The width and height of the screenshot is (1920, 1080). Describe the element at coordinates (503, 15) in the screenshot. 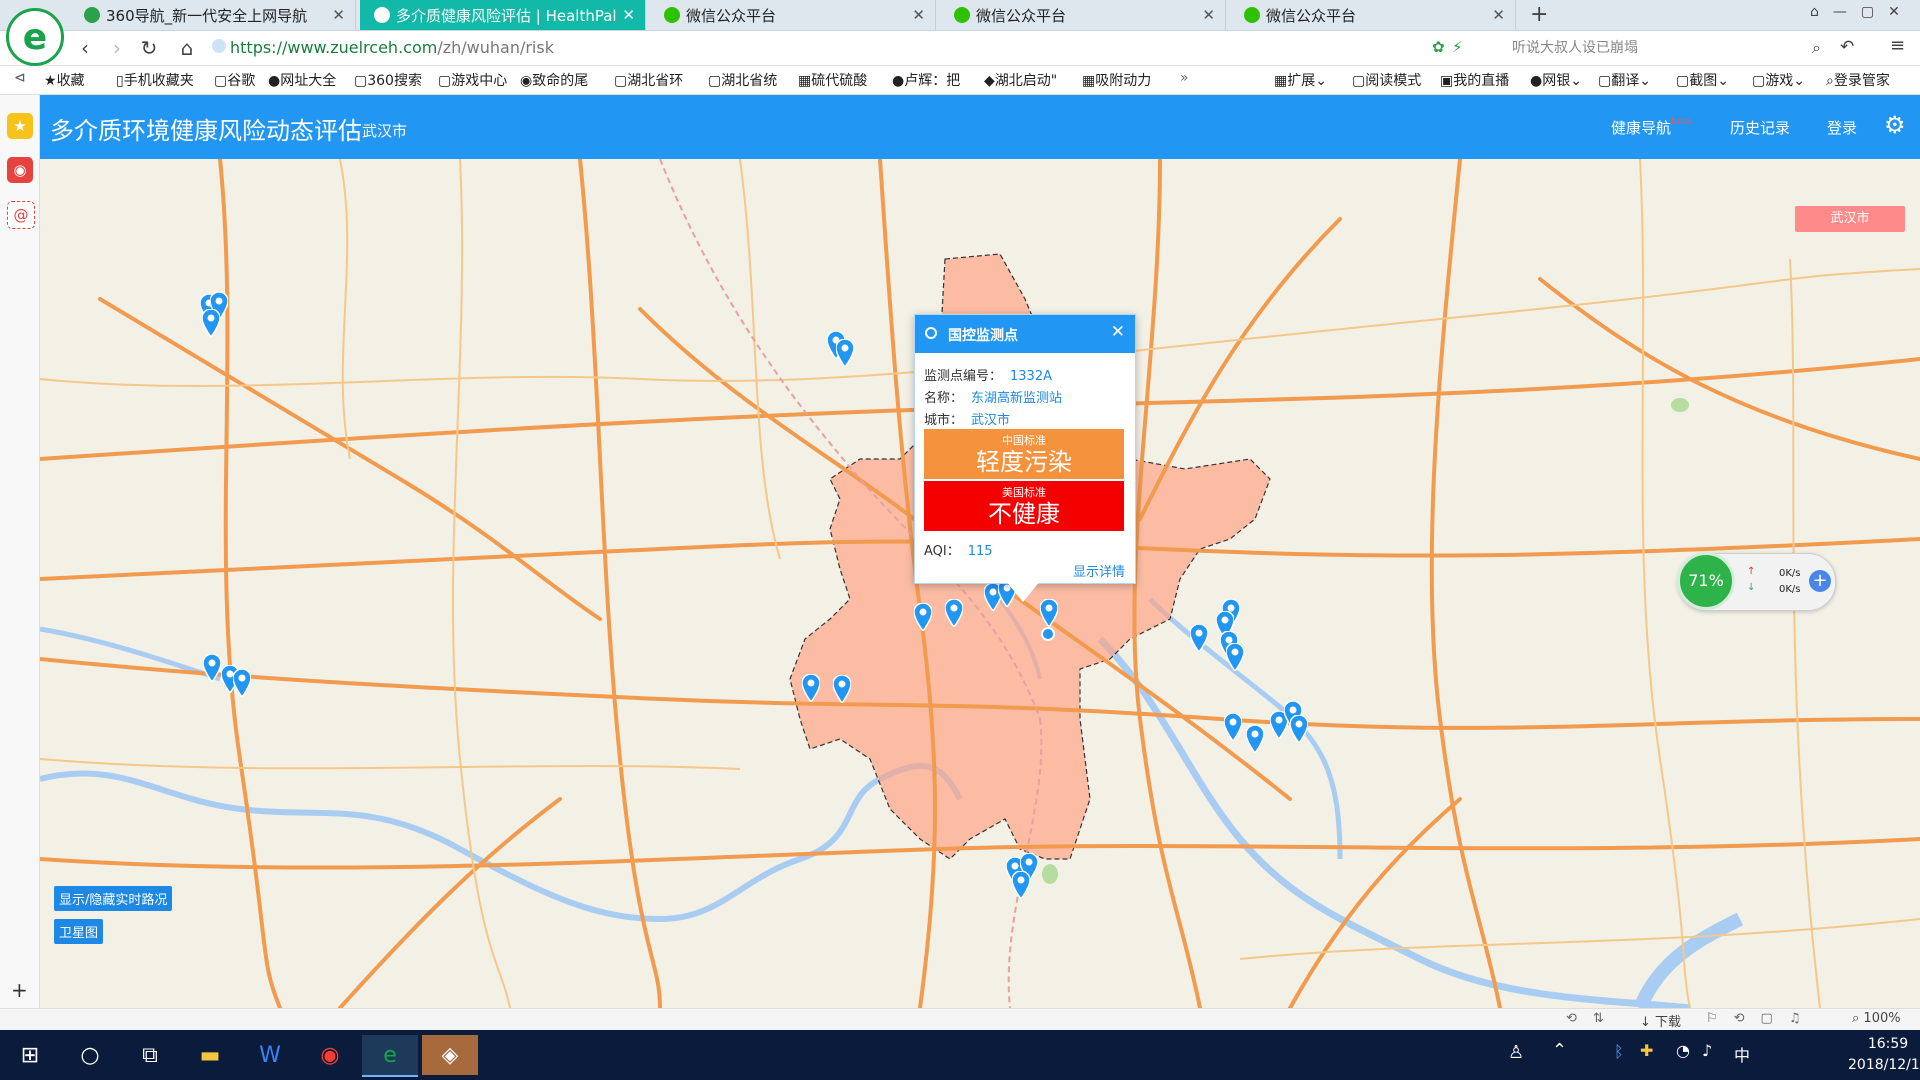

I see `tab-healthpal: 多介质健康风险评估 | HealthPal ✕` at that location.